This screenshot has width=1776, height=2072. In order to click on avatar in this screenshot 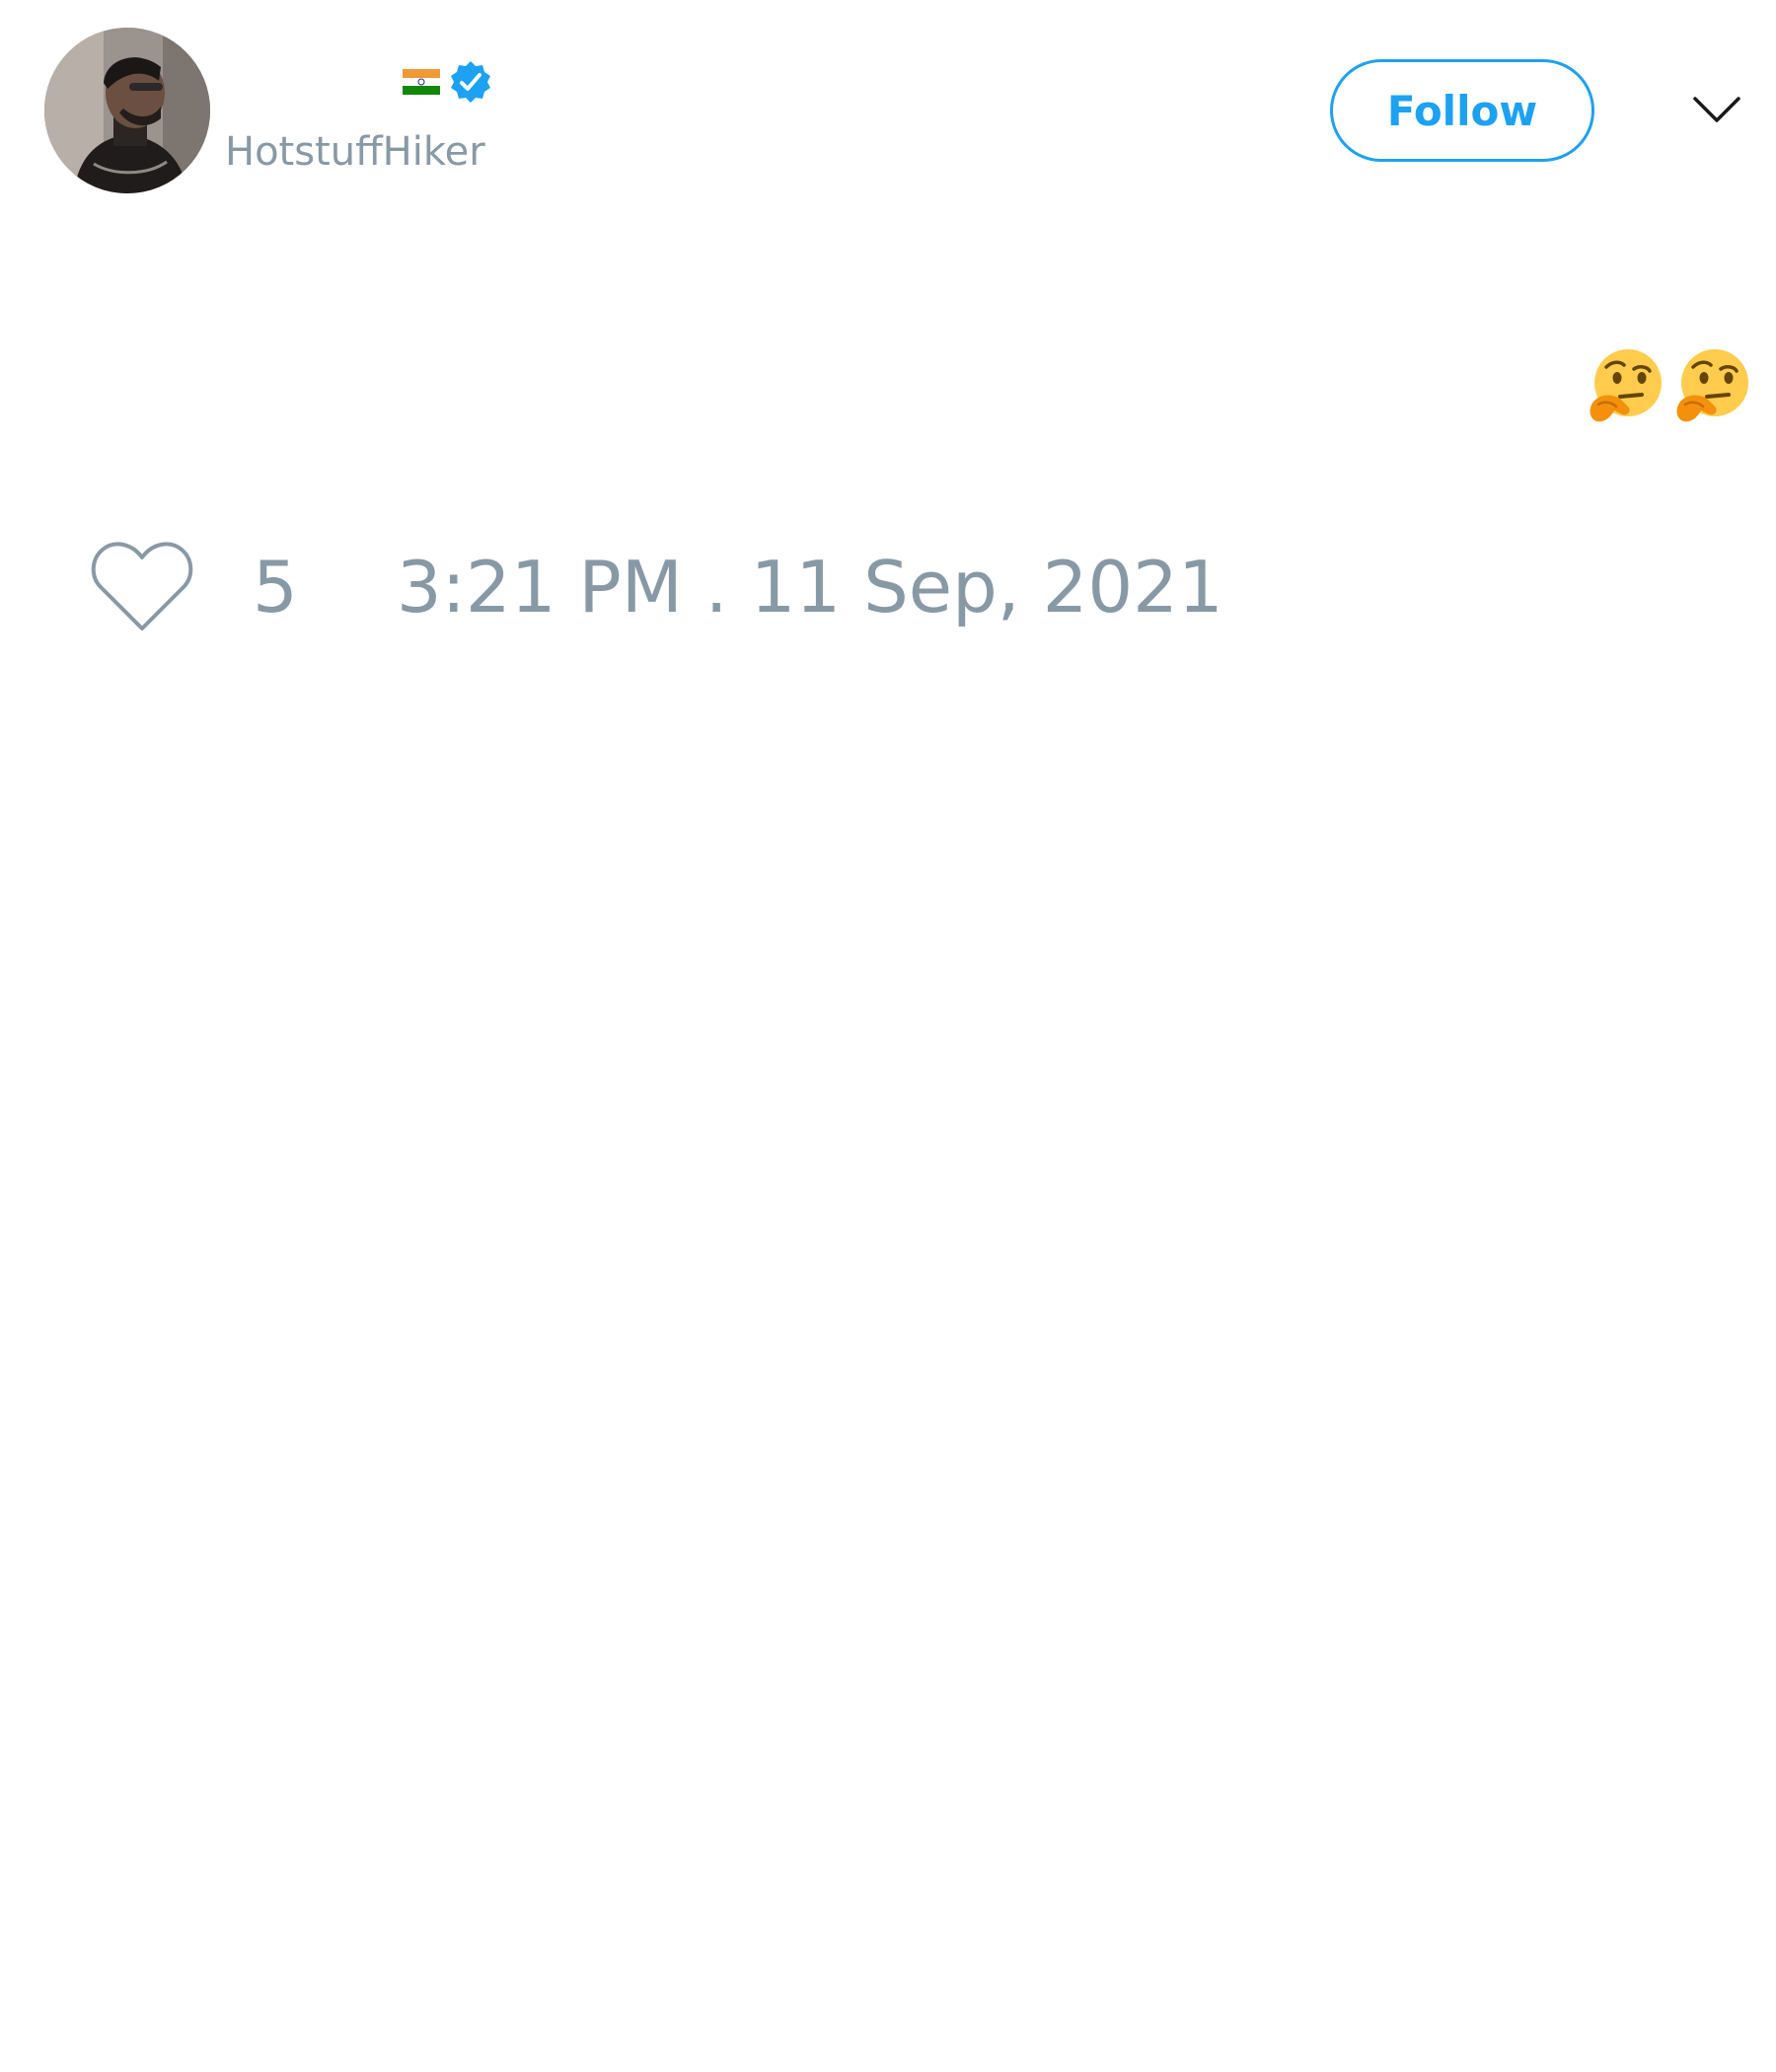, I will do `click(127, 111)`.